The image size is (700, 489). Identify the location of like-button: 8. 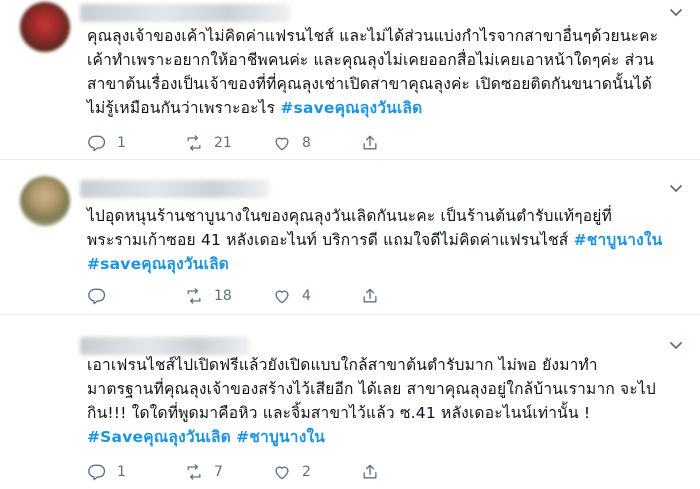
(316, 143).